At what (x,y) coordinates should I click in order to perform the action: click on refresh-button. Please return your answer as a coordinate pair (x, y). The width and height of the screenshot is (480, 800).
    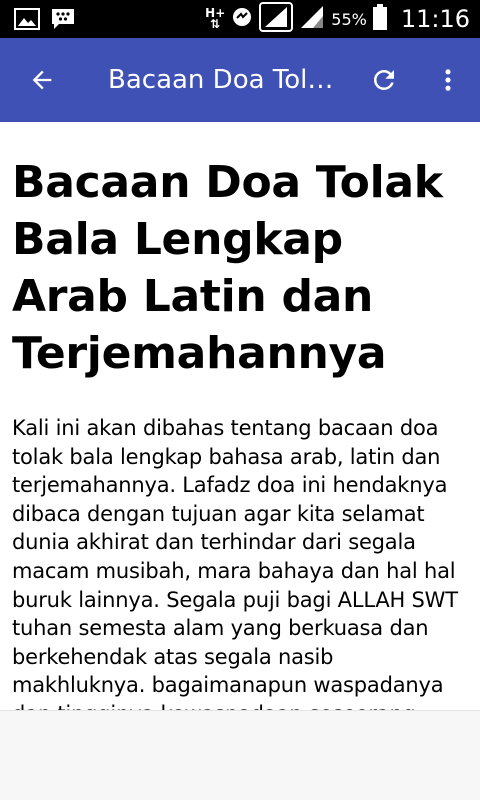
    Looking at the image, I should click on (384, 80).